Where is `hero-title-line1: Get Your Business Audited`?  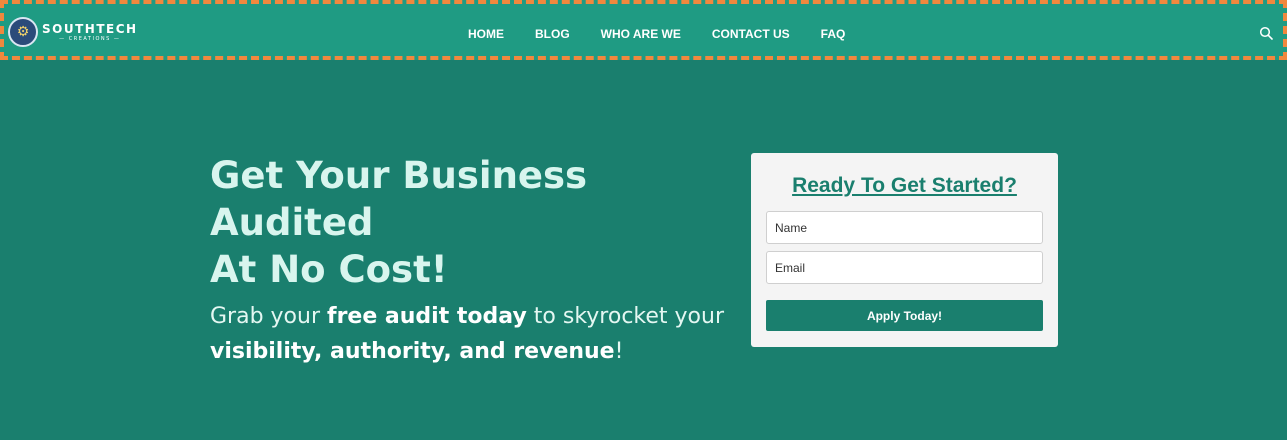
hero-title-line1: Get Your Business Audited is located at coordinates (399, 199).